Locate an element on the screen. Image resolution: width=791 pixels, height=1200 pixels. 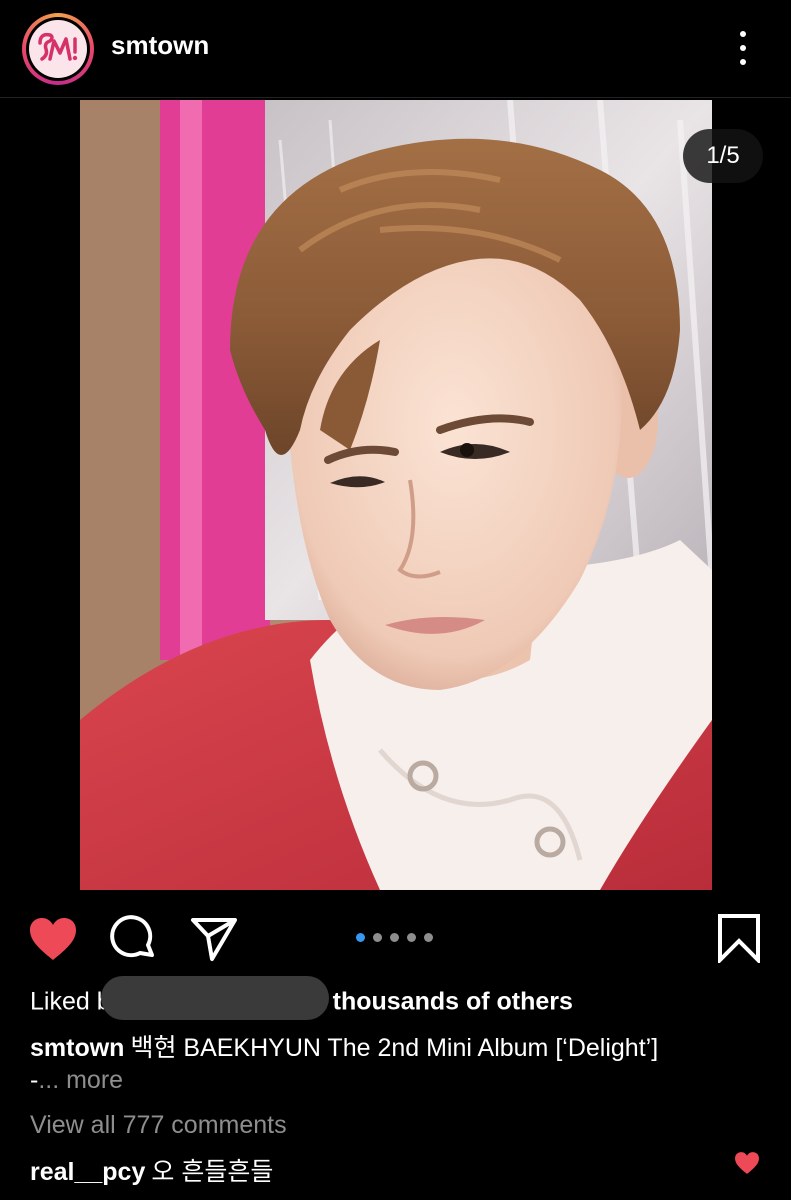
comment-item: real__pcy 오 흔들흔들 is located at coordinates (151, 1170).